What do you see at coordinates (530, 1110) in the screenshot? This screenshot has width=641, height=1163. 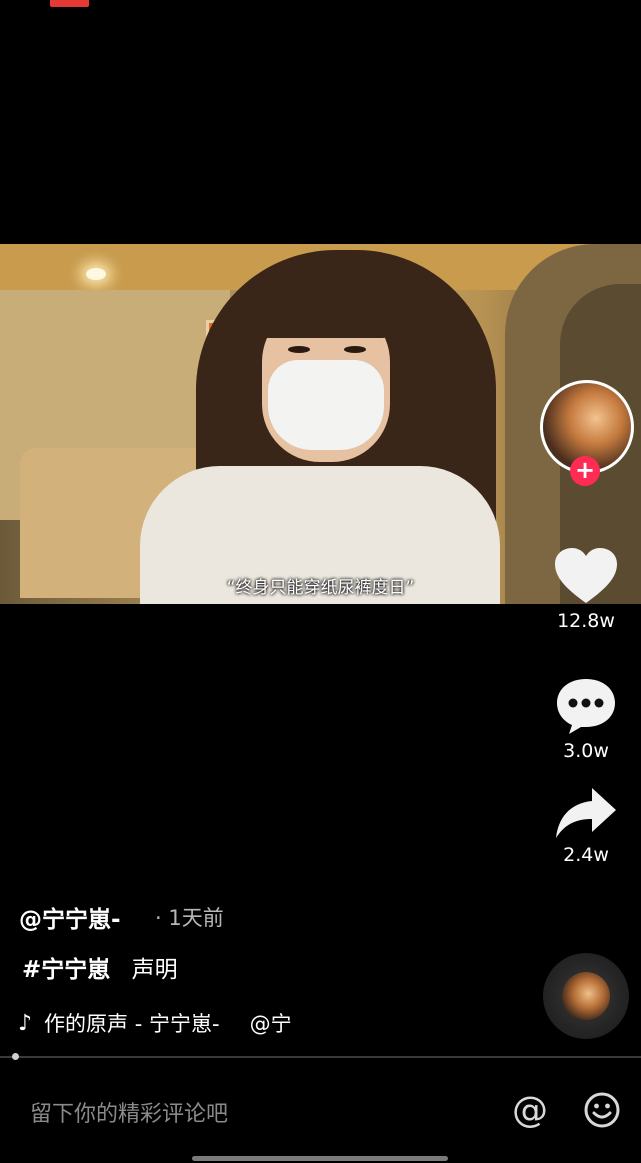 I see `at-icon: @` at bounding box center [530, 1110].